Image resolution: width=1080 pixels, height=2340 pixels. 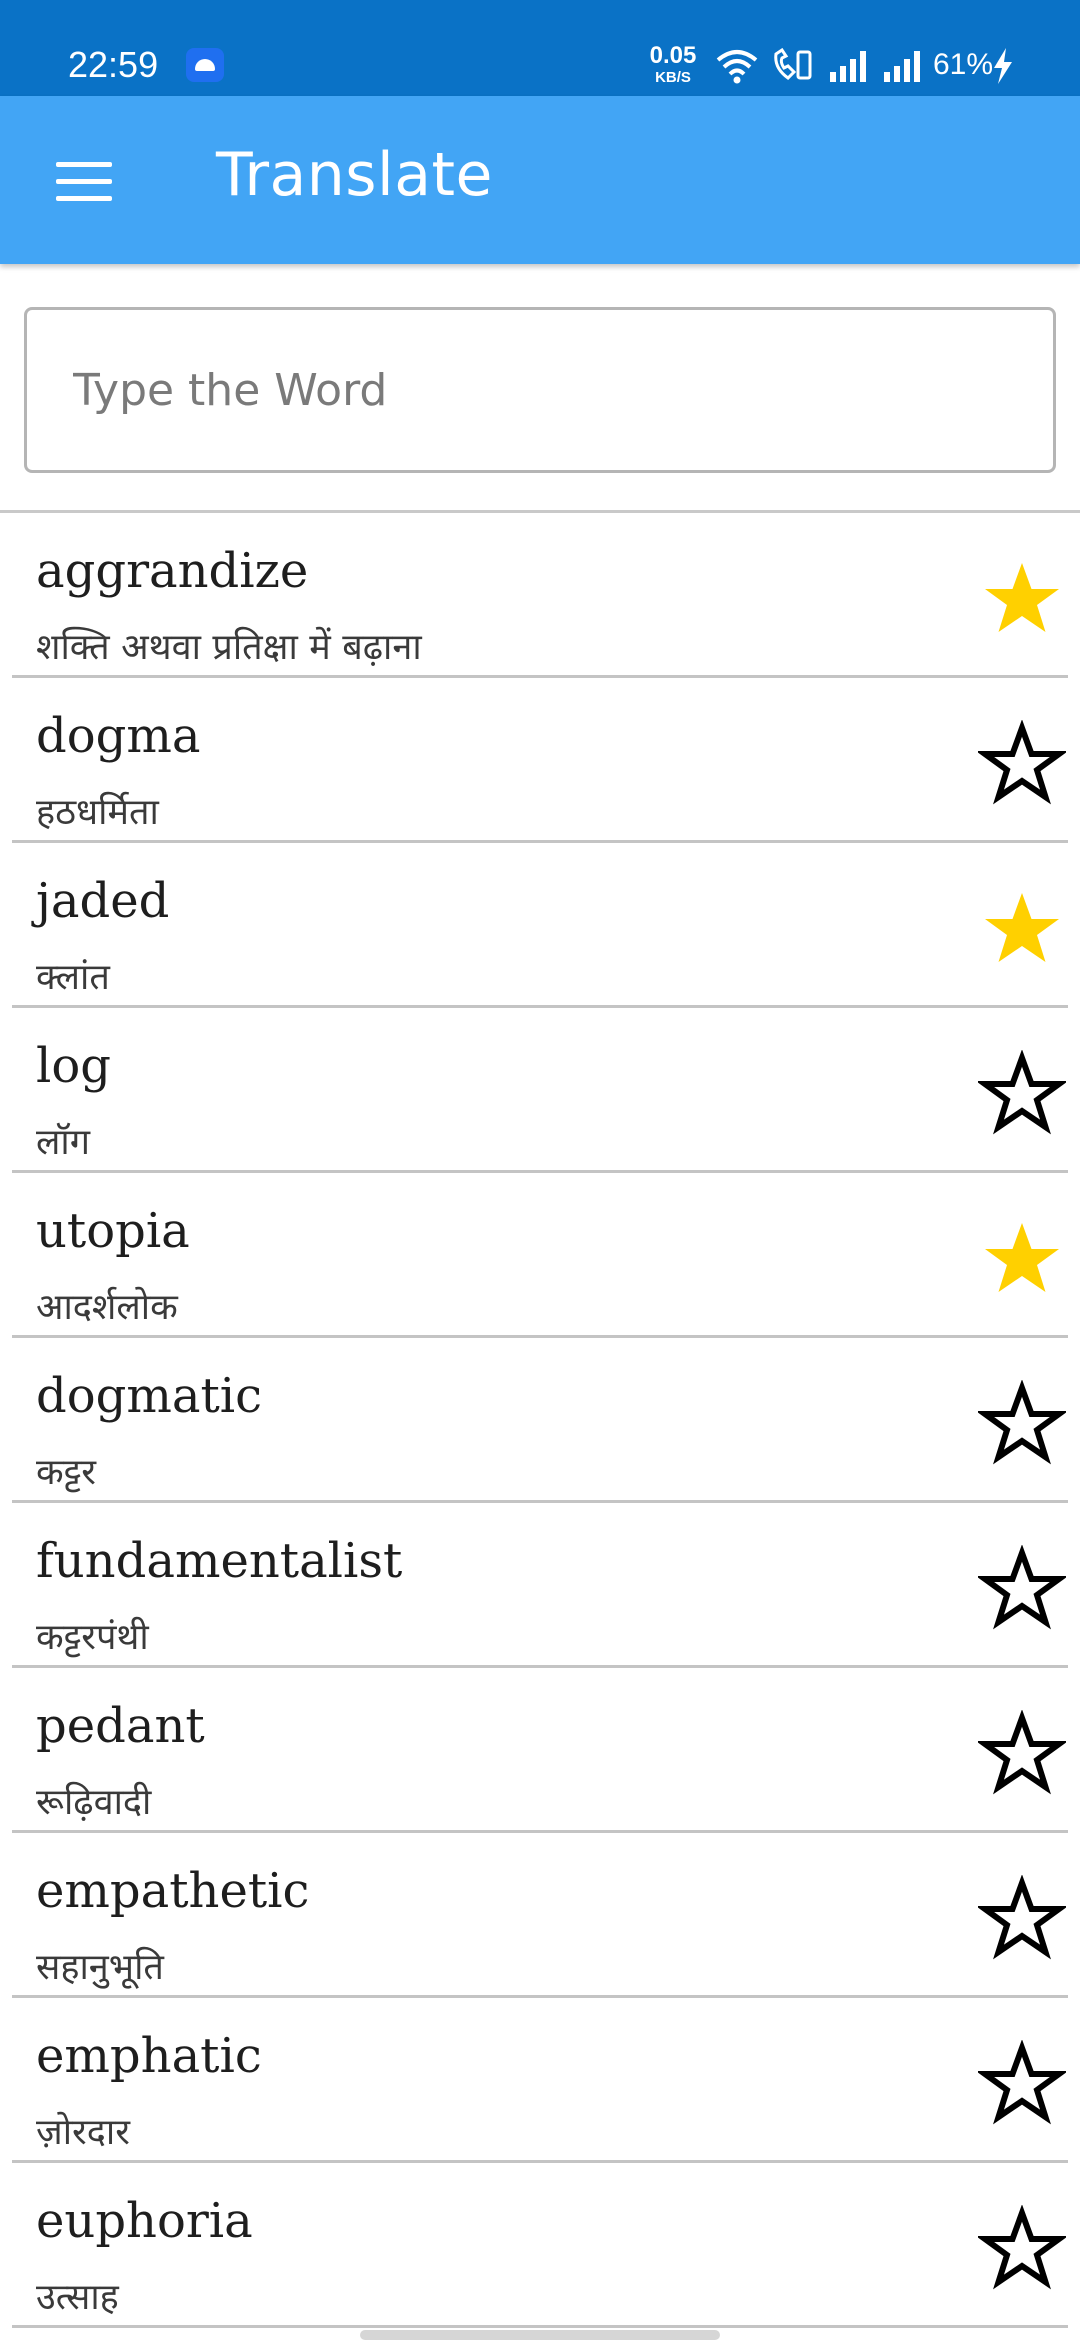 What do you see at coordinates (963, 64) in the screenshot?
I see `battery-percent: 61%` at bounding box center [963, 64].